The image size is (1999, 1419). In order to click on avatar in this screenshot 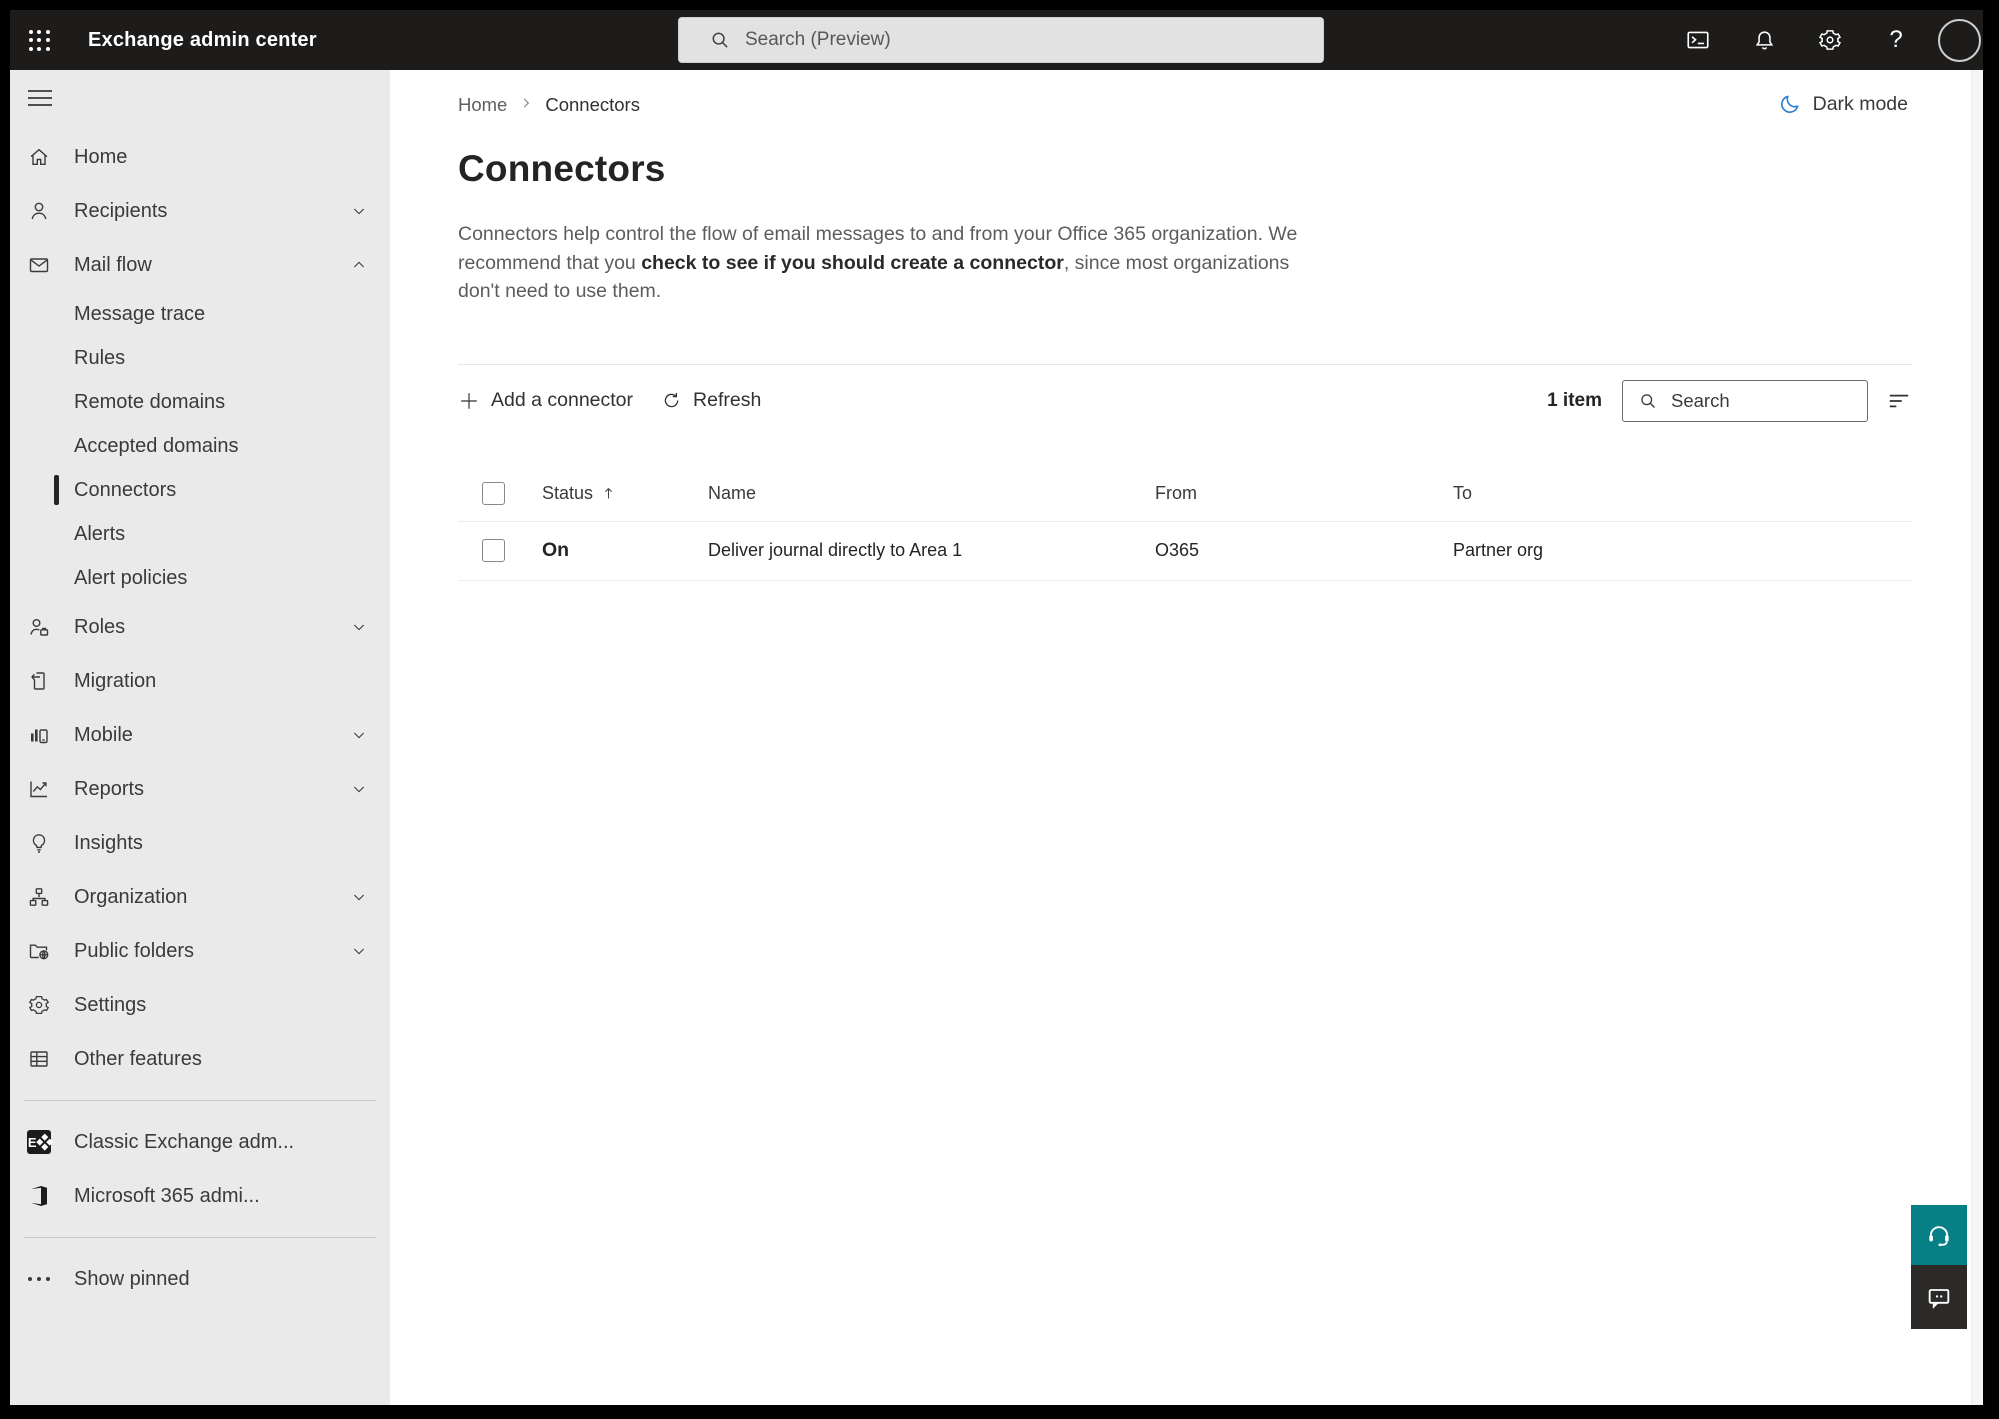, I will do `click(1959, 40)`.